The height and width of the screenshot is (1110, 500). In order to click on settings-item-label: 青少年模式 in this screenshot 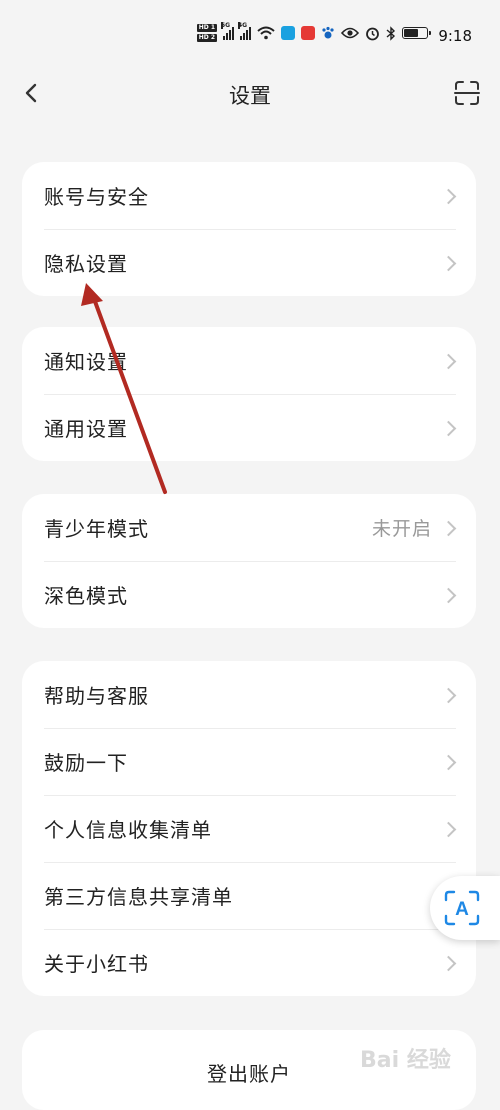, I will do `click(96, 529)`.